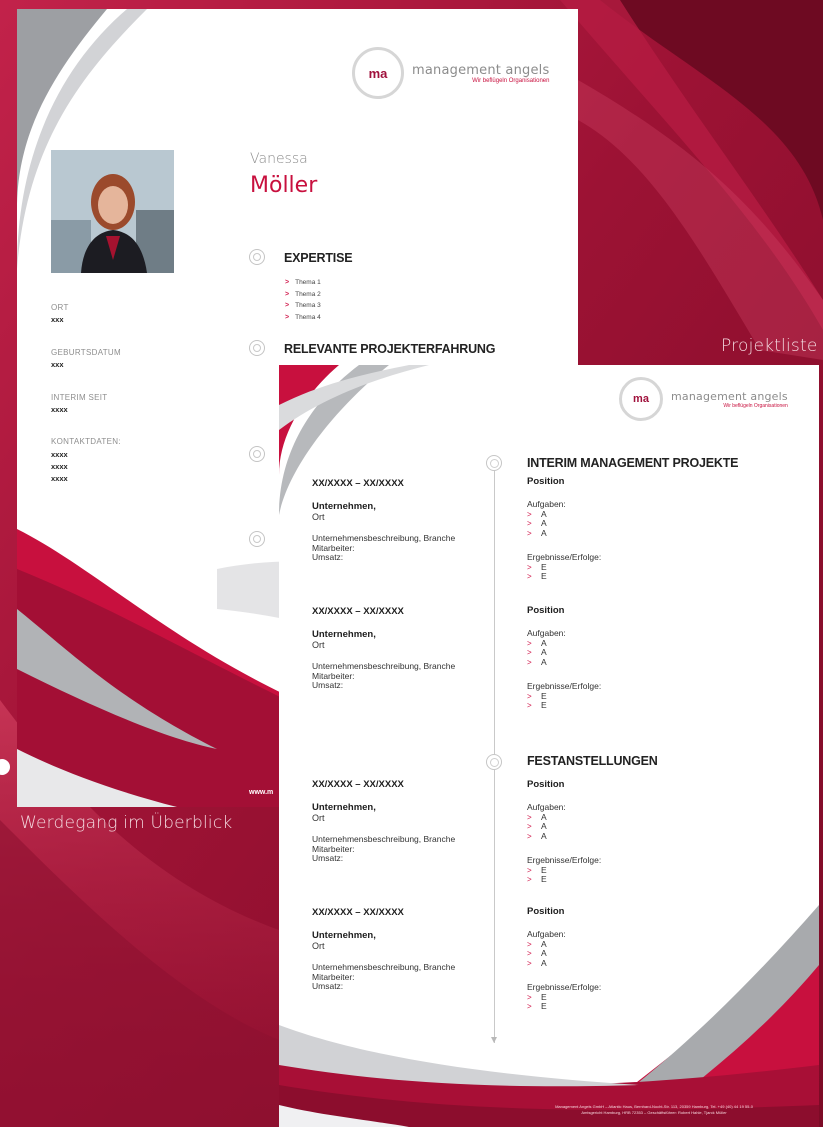  I want to click on field-value-kontakt-3: xxxx, so click(59, 478).